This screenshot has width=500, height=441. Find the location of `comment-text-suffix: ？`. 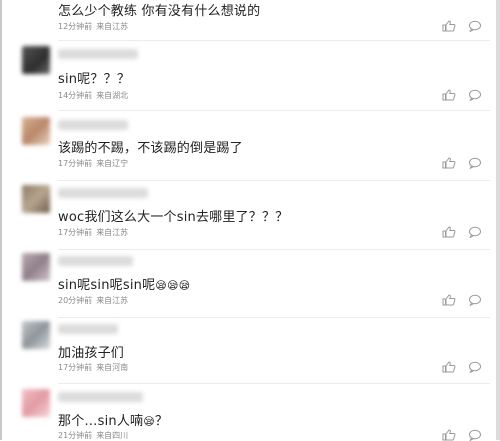

comment-text-suffix: ？ is located at coordinates (161, 421).